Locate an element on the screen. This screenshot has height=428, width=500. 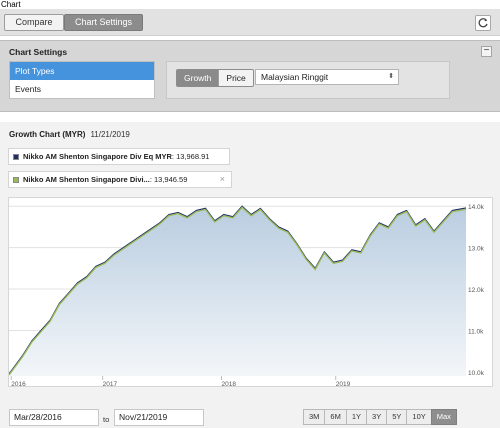
x-tick-label: 2019 is located at coordinates (343, 384).